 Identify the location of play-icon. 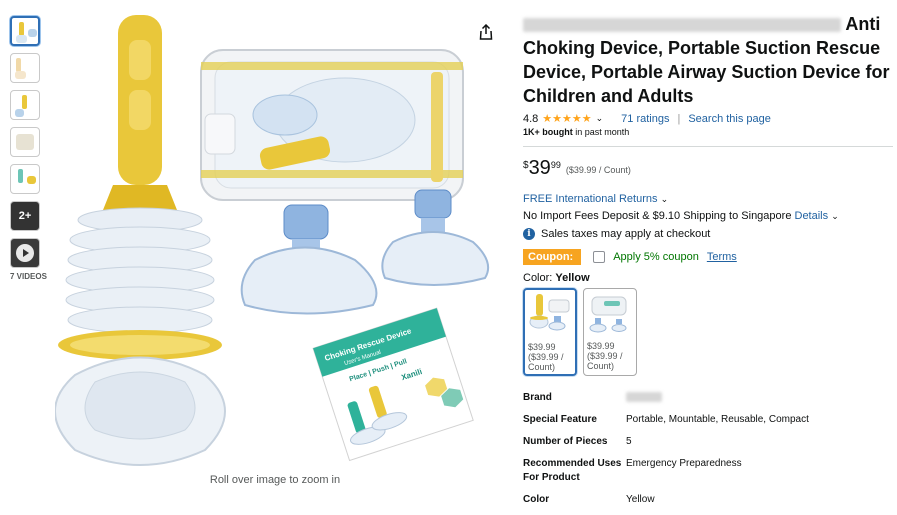
(25, 253).